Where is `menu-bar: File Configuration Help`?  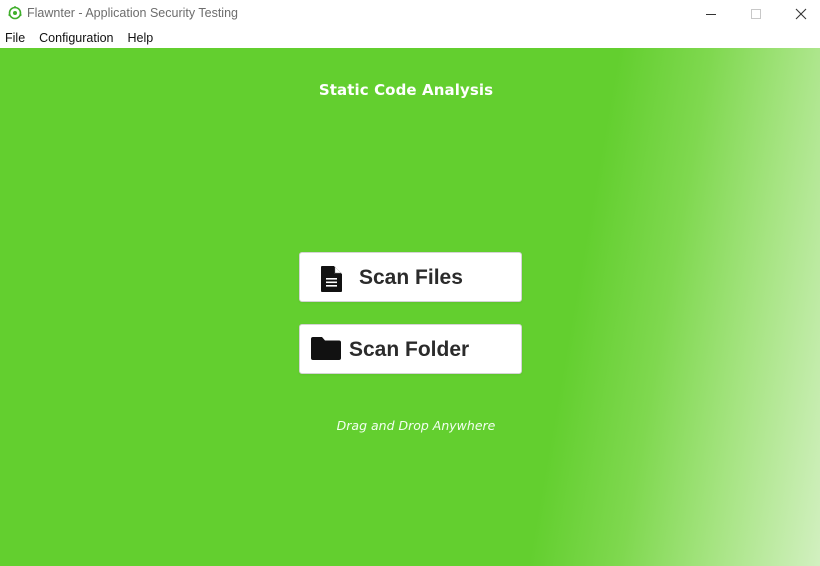
menu-bar: File Configuration Help is located at coordinates (410, 38).